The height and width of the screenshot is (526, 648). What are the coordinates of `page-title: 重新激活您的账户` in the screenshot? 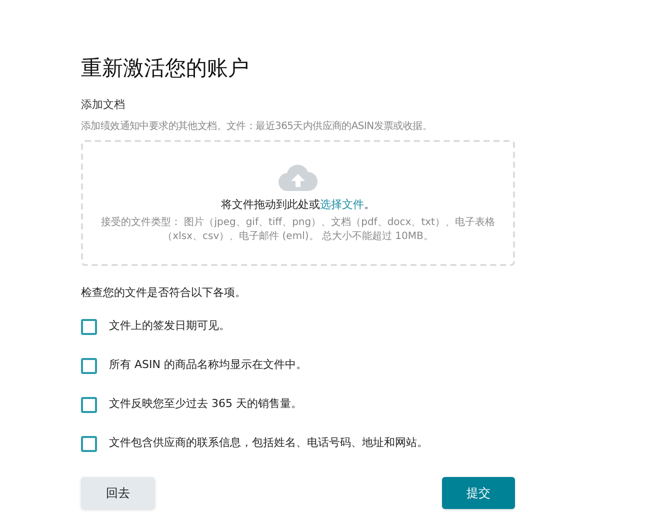 It's located at (165, 68).